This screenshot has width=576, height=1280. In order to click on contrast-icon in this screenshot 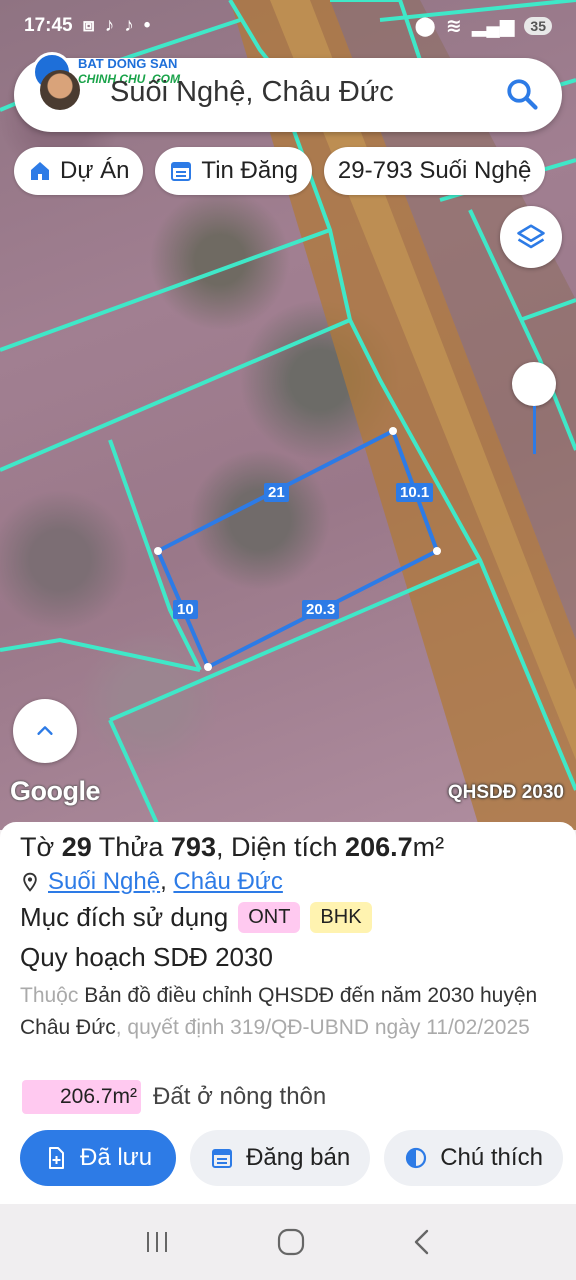, I will do `click(416, 1158)`.